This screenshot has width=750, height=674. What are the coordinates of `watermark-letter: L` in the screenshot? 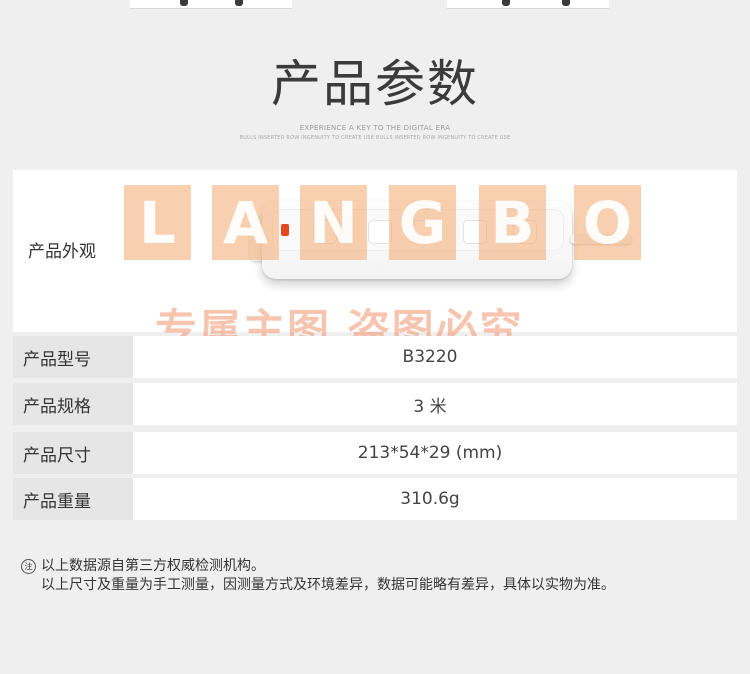 It's located at (157, 222).